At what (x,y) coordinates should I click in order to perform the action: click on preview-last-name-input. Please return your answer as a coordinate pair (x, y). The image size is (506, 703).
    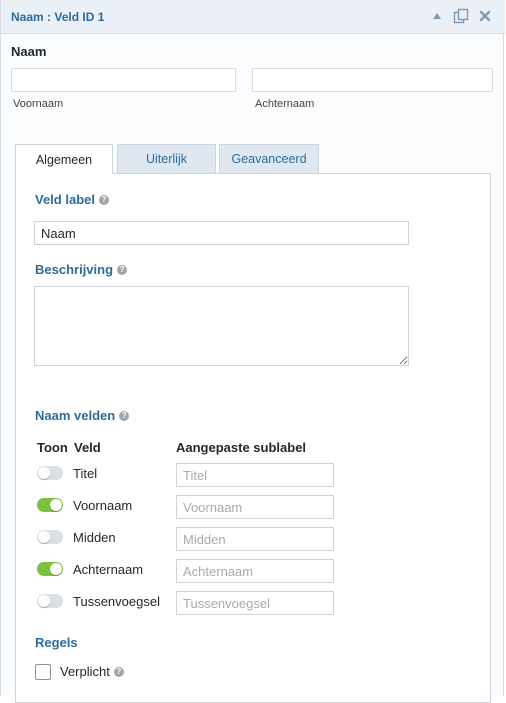
    Looking at the image, I should click on (372, 80).